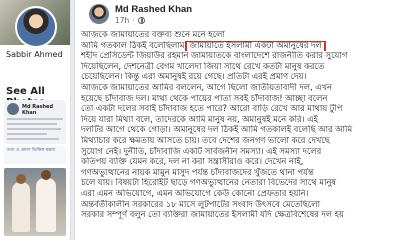 This screenshot has height=240, width=400. What do you see at coordinates (38, 110) in the screenshot?
I see `mini-card-title: Md Rashed Khan` at bounding box center [38, 110].